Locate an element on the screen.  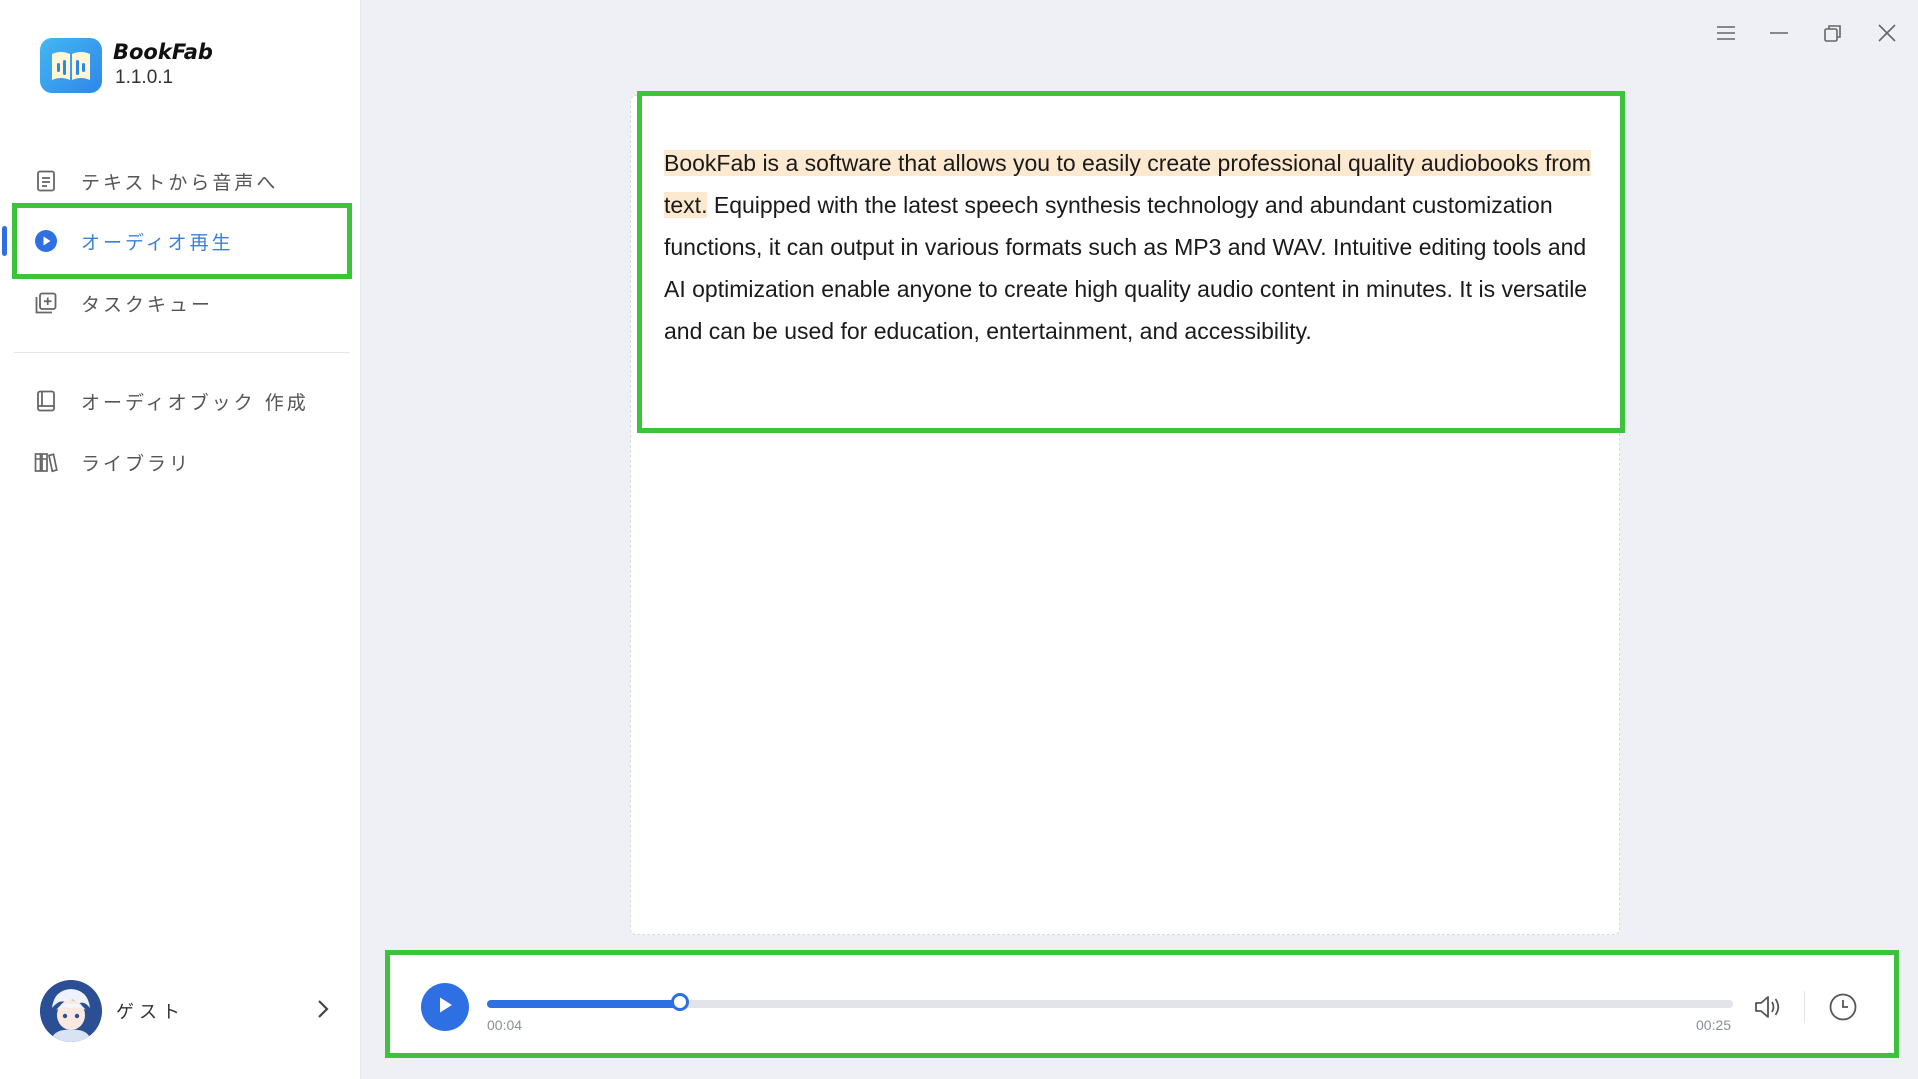
play-icon is located at coordinates (445, 1007).